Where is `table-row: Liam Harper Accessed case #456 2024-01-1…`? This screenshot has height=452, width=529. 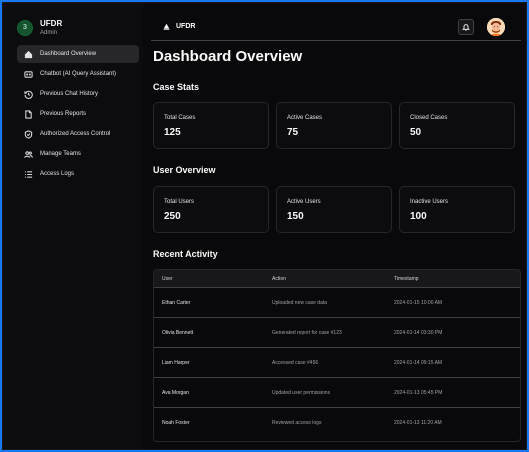
table-row: Liam Harper Accessed case #456 2024-01-1… is located at coordinates (337, 363).